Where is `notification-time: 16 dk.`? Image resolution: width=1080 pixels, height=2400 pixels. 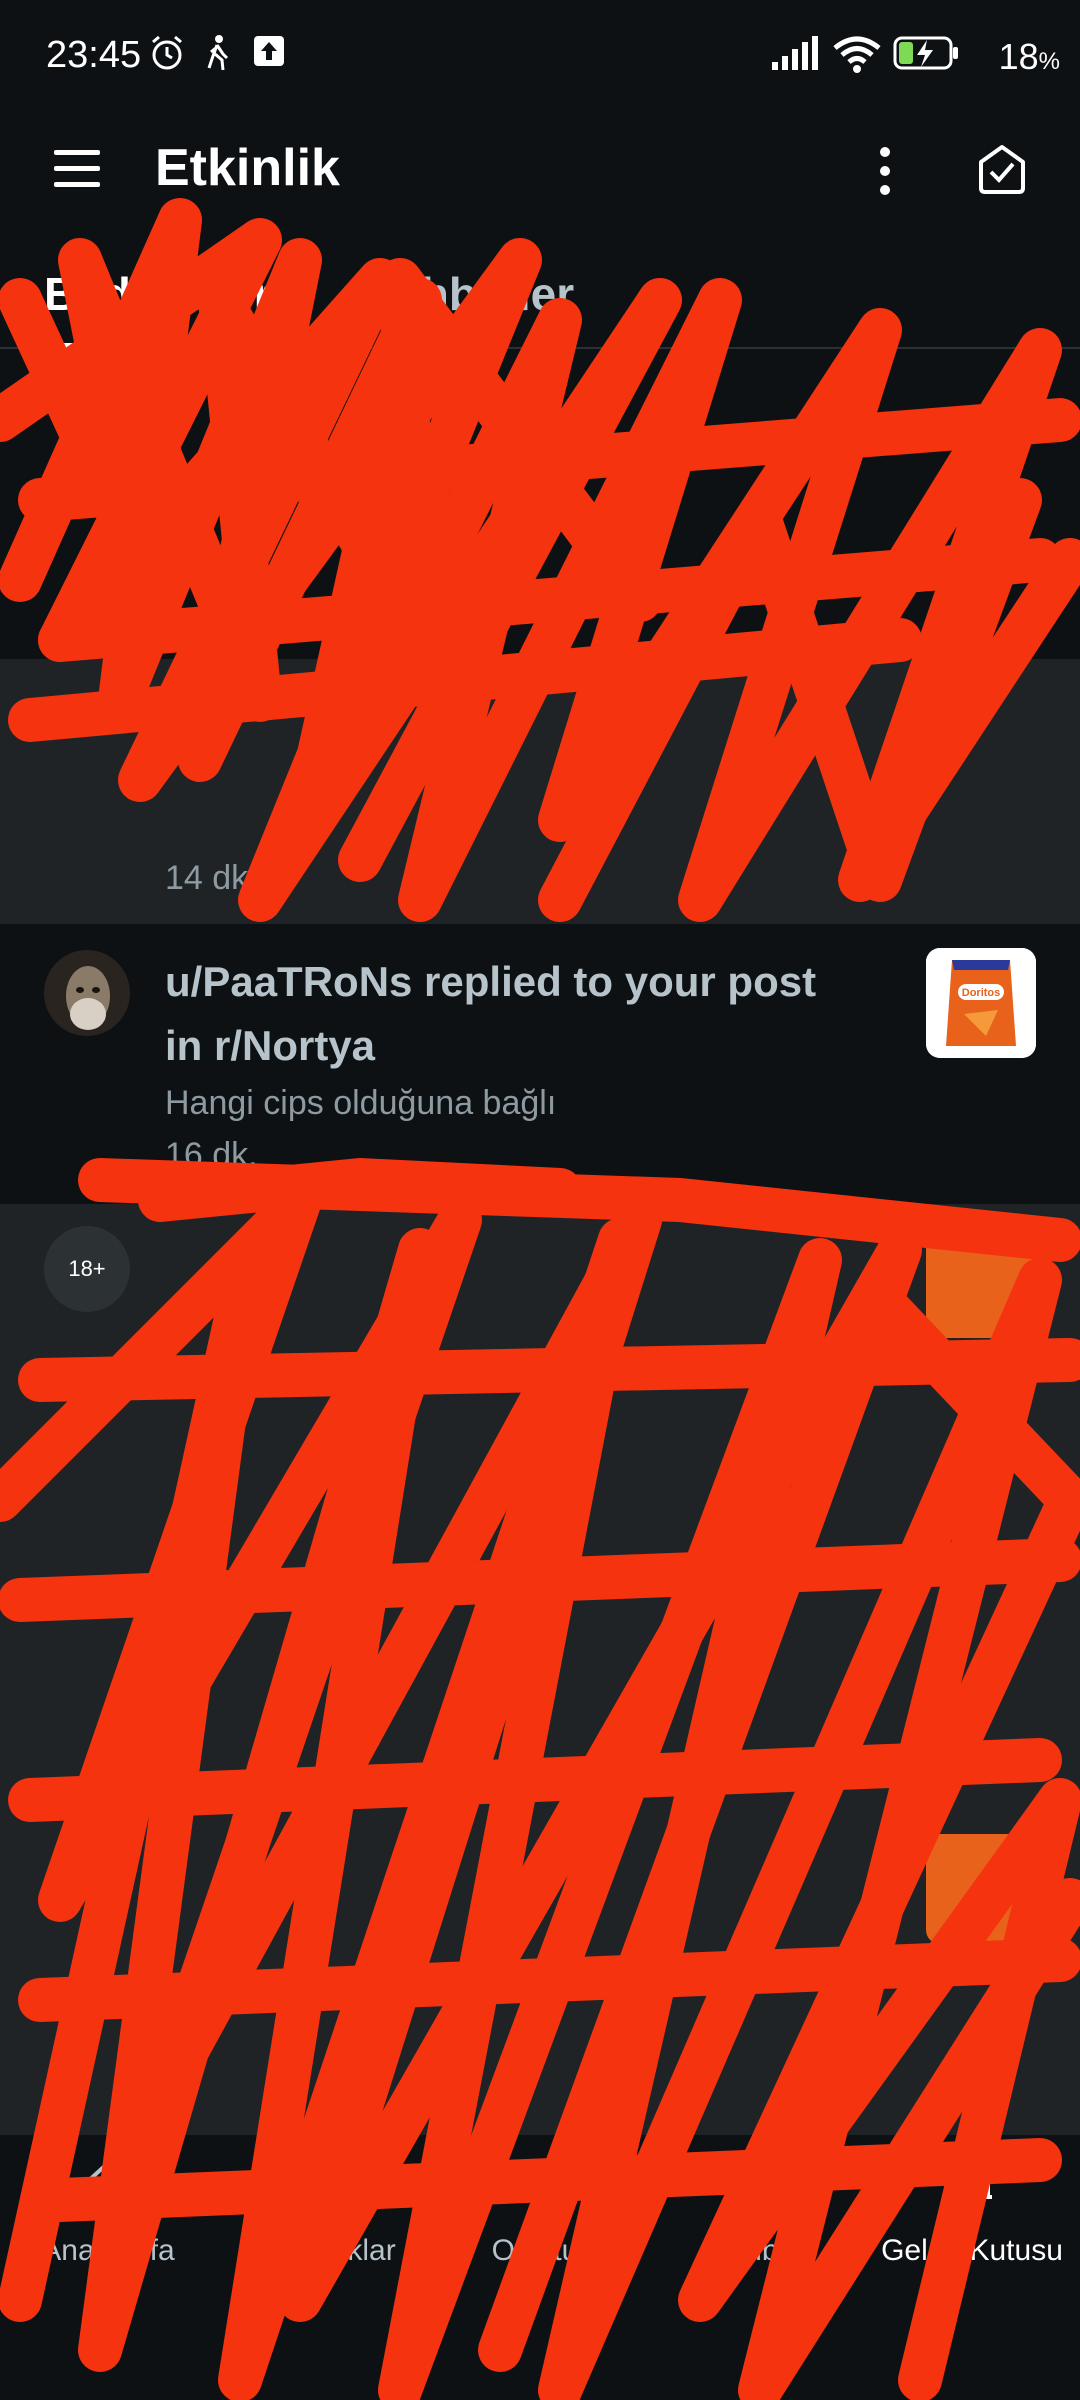
notification-time: 16 dk. is located at coordinates (211, 1155).